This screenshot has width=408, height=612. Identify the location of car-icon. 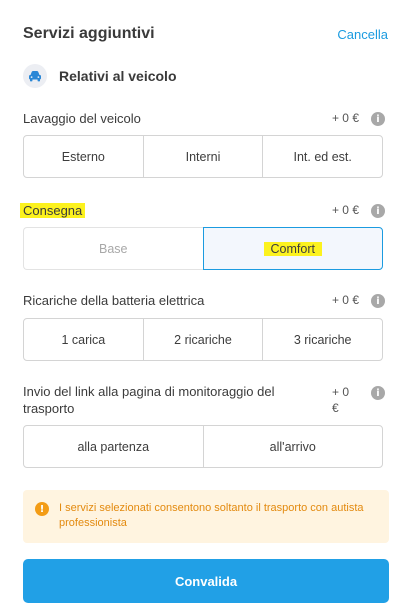
(35, 76).